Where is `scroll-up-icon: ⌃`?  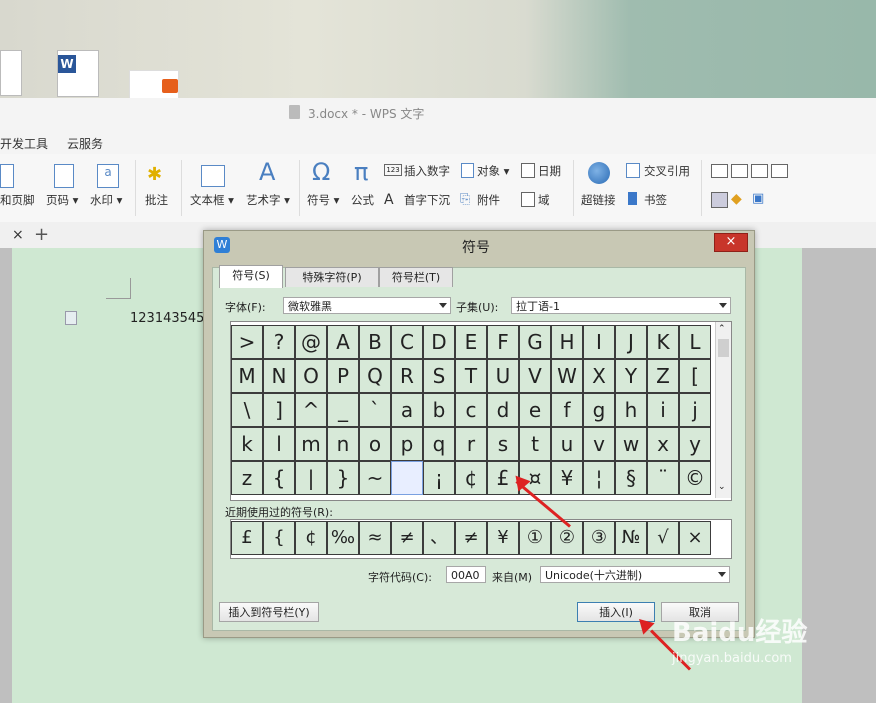
scroll-up-icon: ⌃ is located at coordinates (722, 329).